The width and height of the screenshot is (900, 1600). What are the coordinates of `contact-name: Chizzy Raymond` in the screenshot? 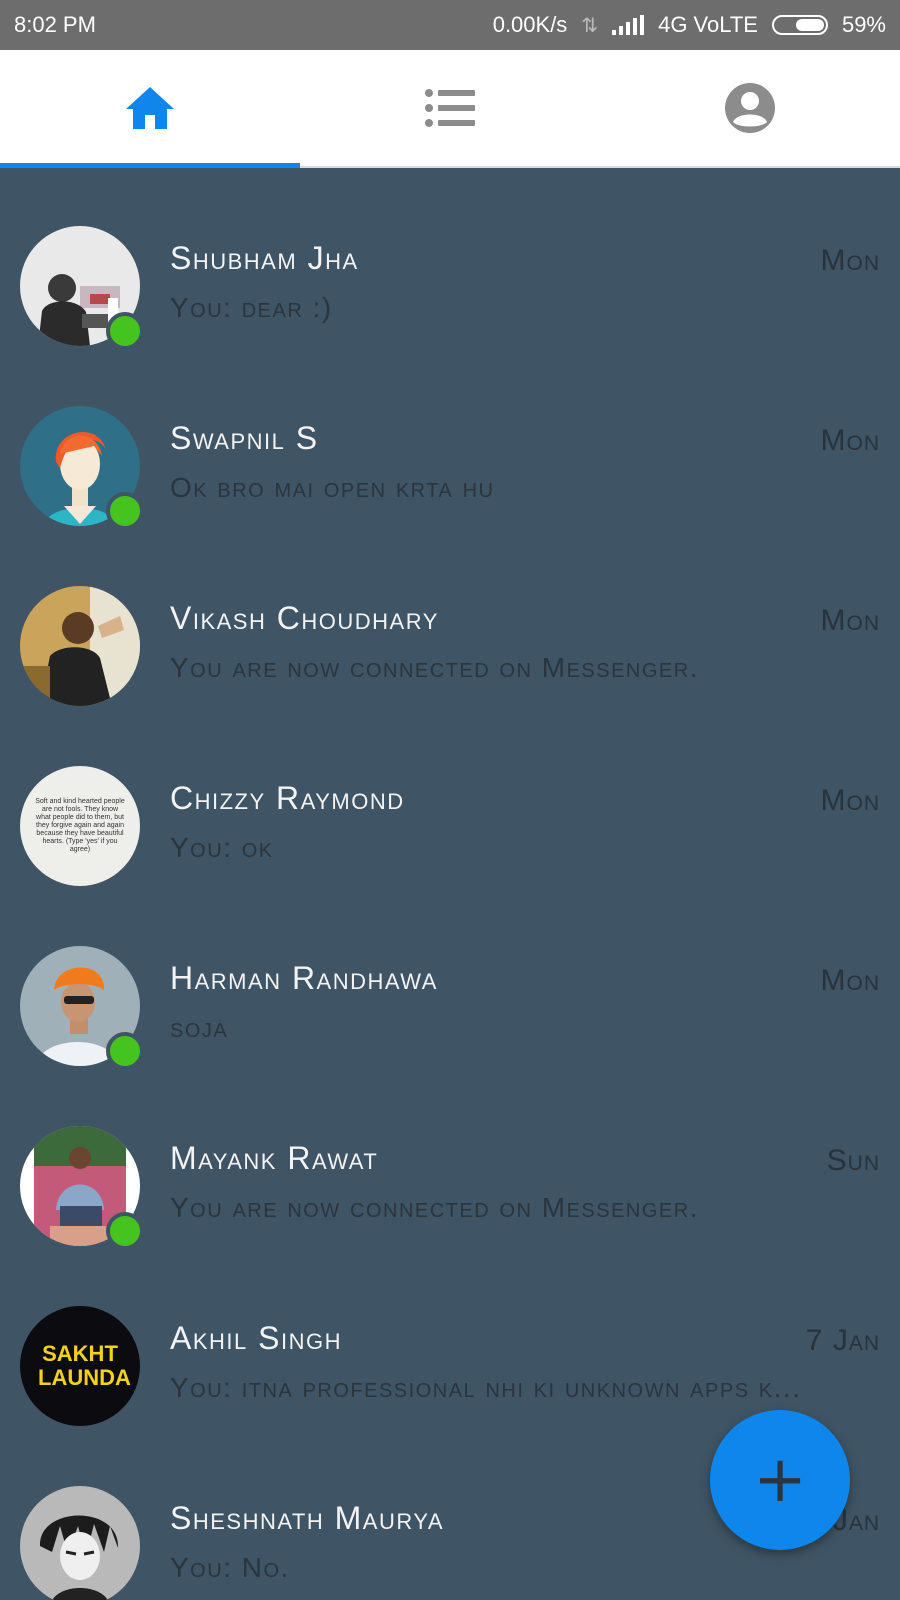 It's located at (287, 798).